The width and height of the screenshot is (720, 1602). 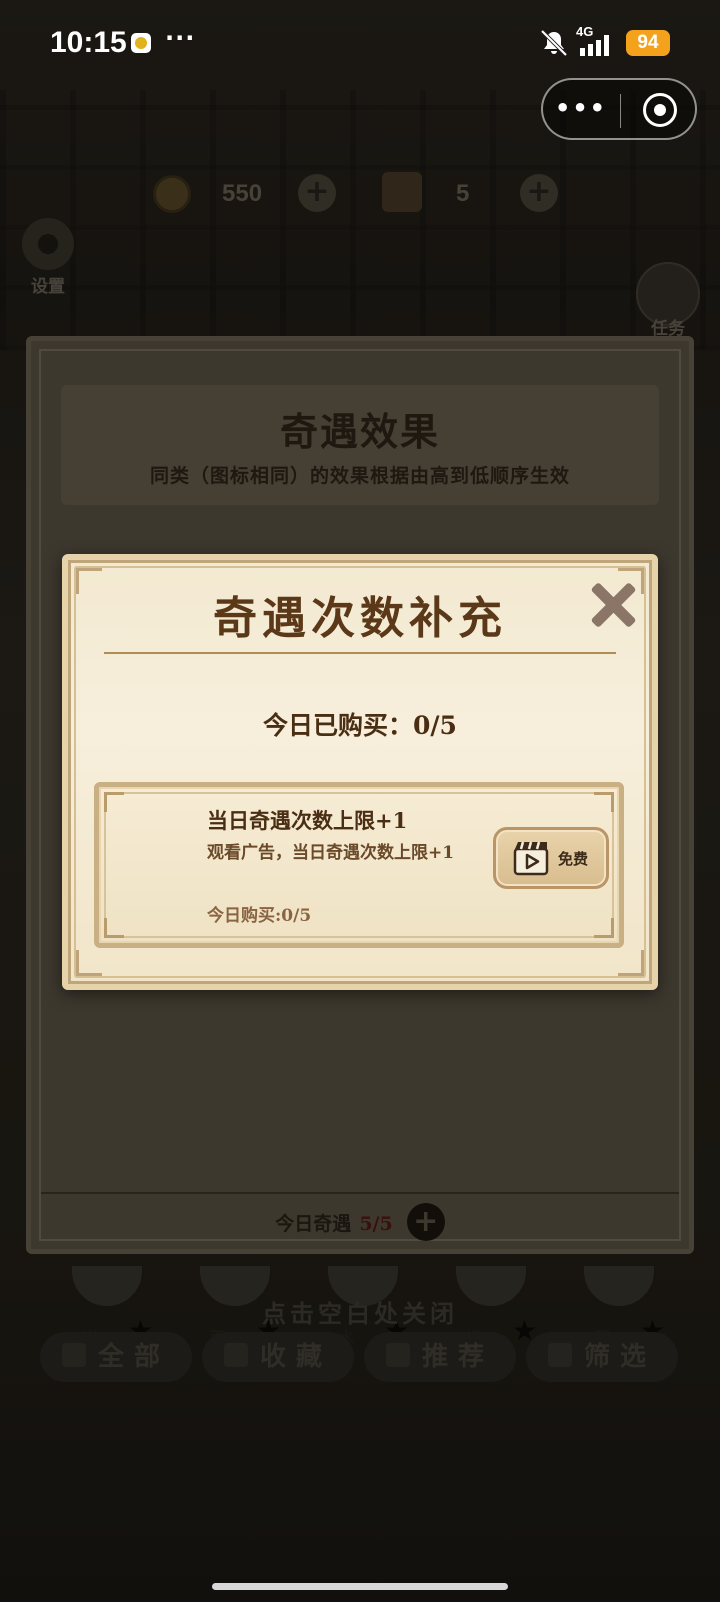 I want to click on watch-ad-free-button: 免费, so click(x=551, y=858).